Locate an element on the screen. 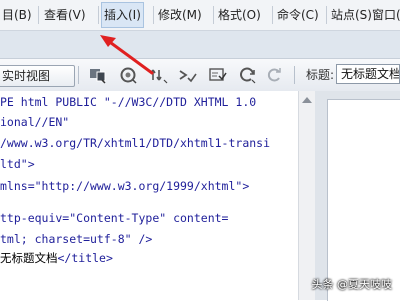  document-toolbar: 实时视图 标题: 无标题文档 is located at coordinates (200, 75).